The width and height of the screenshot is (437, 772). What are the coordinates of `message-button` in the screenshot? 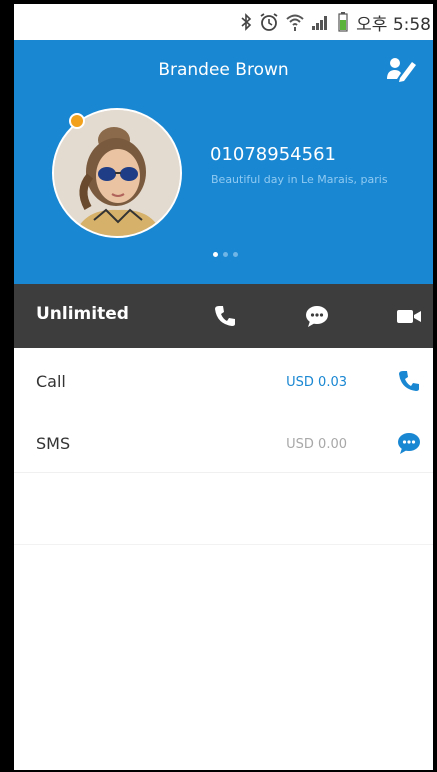 It's located at (317, 316).